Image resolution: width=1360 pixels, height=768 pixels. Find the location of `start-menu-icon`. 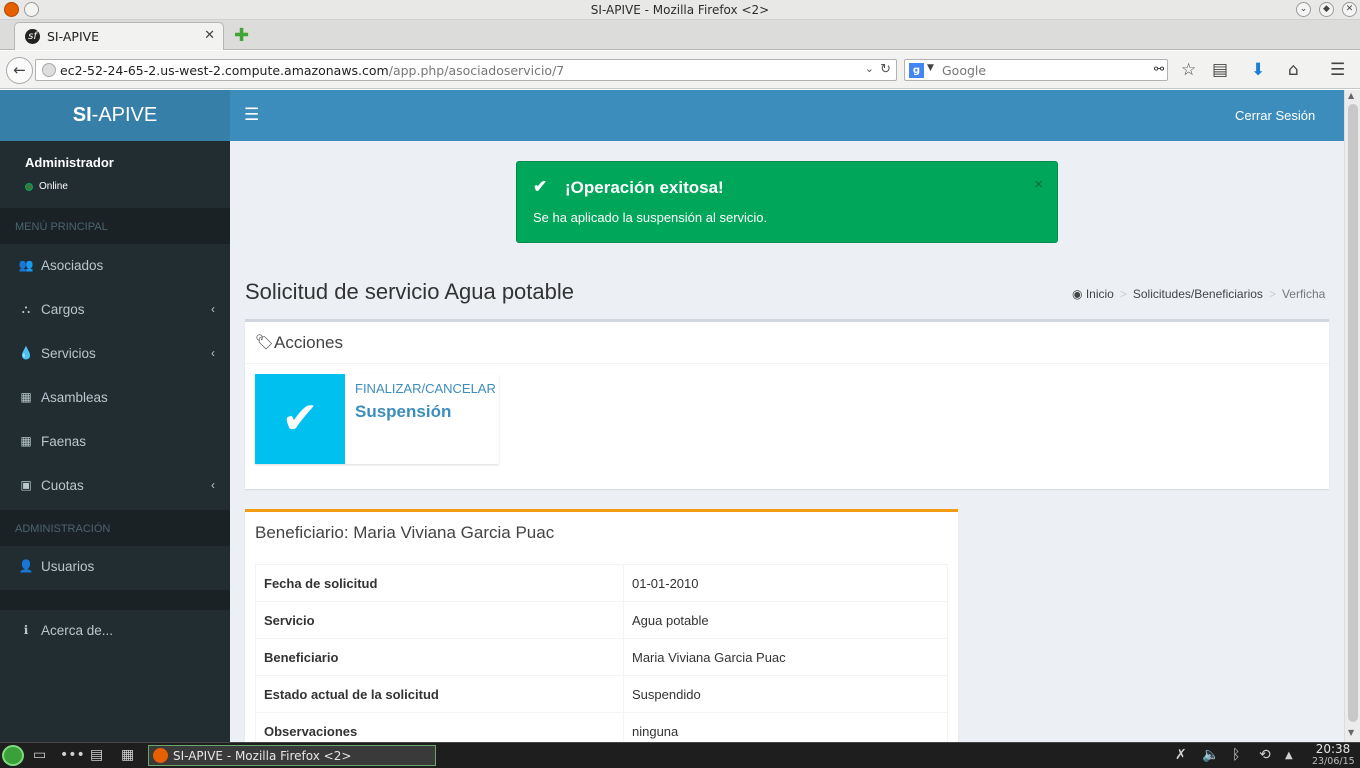

start-menu-icon is located at coordinates (13, 755).